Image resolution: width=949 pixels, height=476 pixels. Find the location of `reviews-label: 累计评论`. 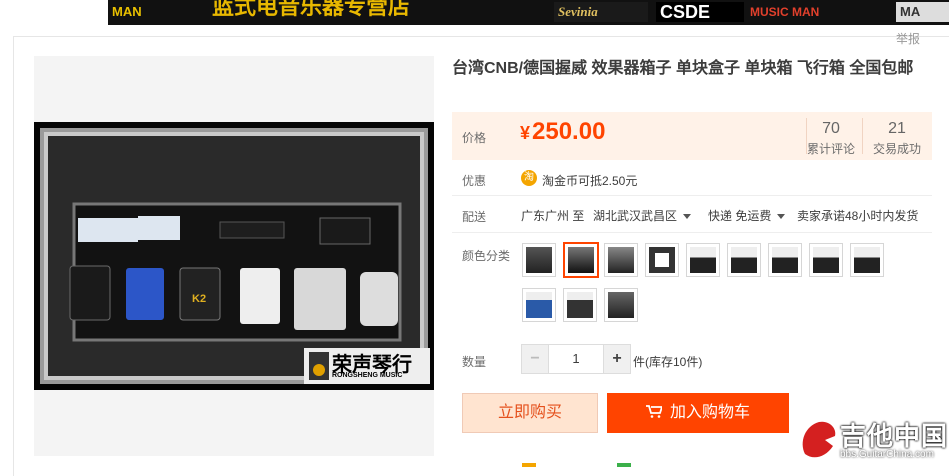

reviews-label: 累计评论 is located at coordinates (830, 149).